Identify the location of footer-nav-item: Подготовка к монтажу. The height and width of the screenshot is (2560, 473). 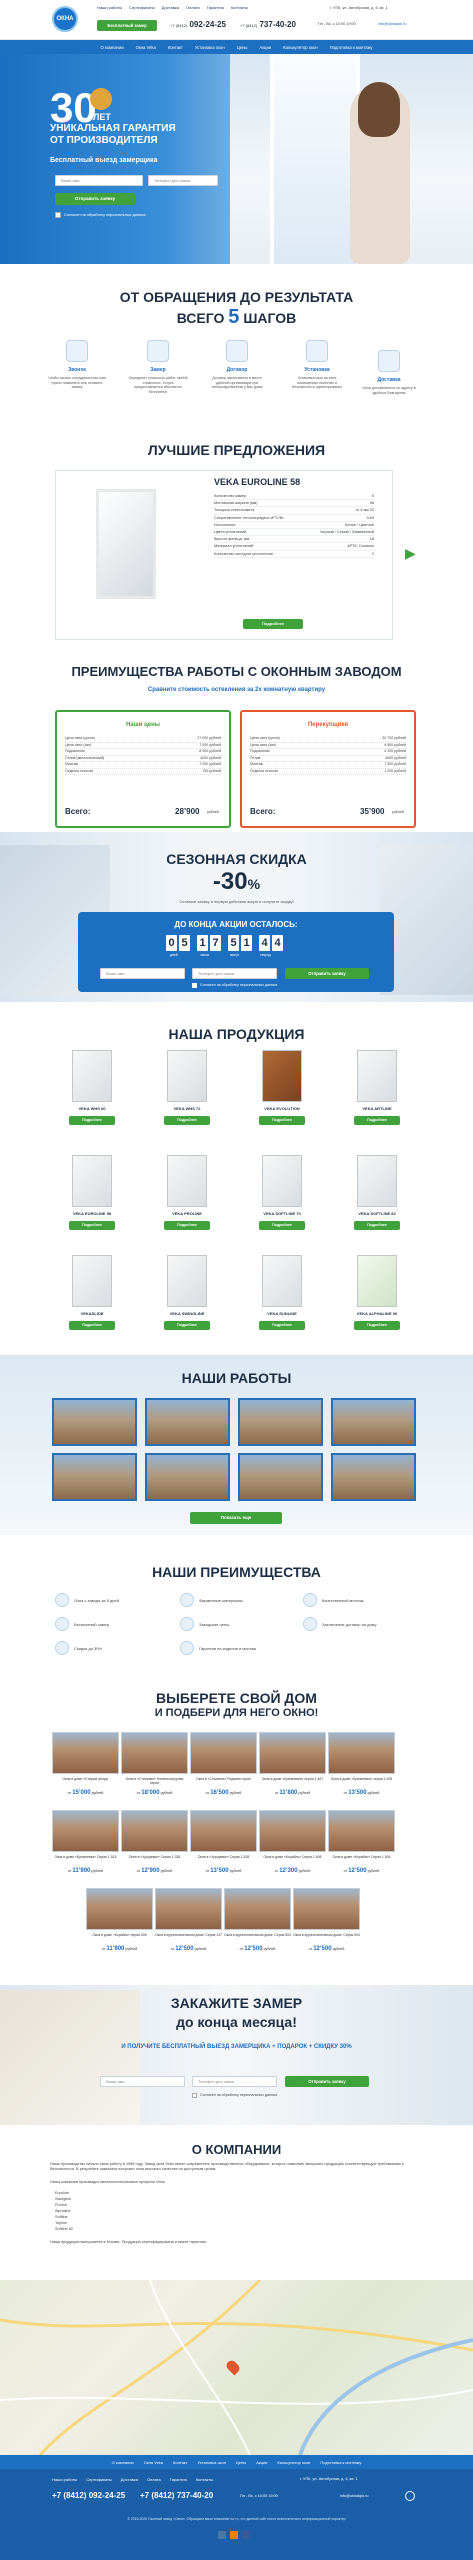
(340, 2462).